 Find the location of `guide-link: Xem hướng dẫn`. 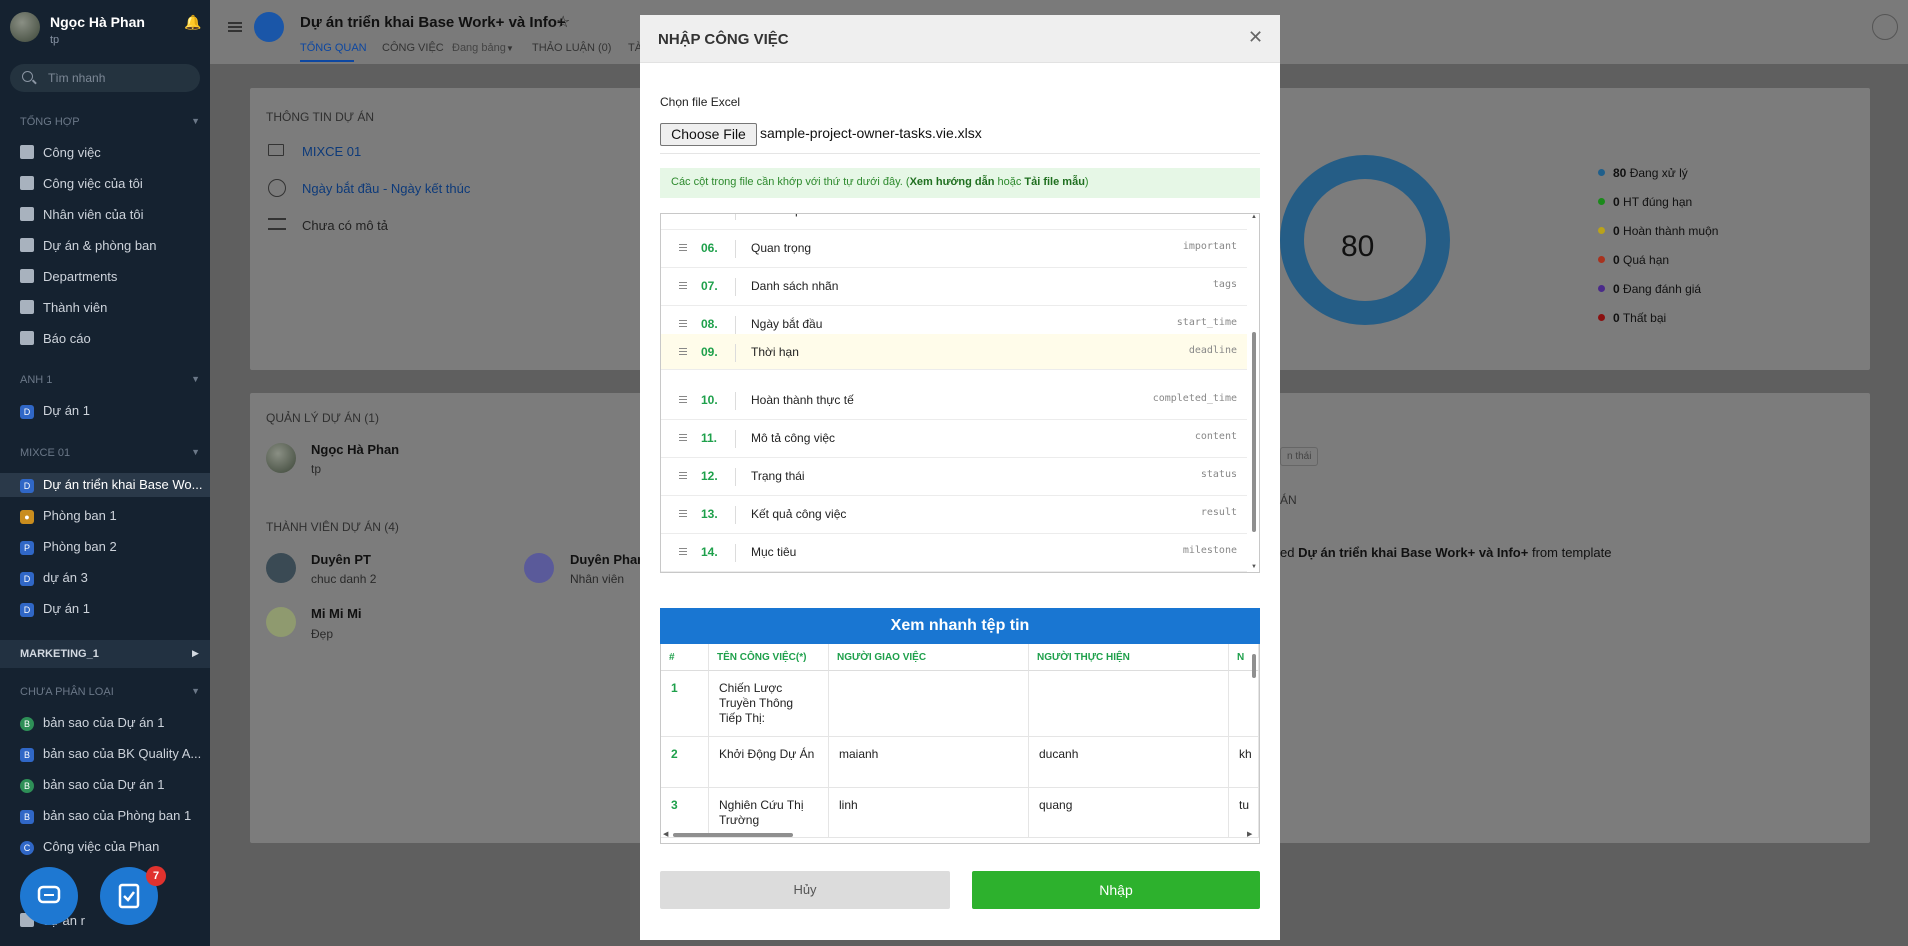

guide-link: Xem hướng dẫn is located at coordinates (952, 182).